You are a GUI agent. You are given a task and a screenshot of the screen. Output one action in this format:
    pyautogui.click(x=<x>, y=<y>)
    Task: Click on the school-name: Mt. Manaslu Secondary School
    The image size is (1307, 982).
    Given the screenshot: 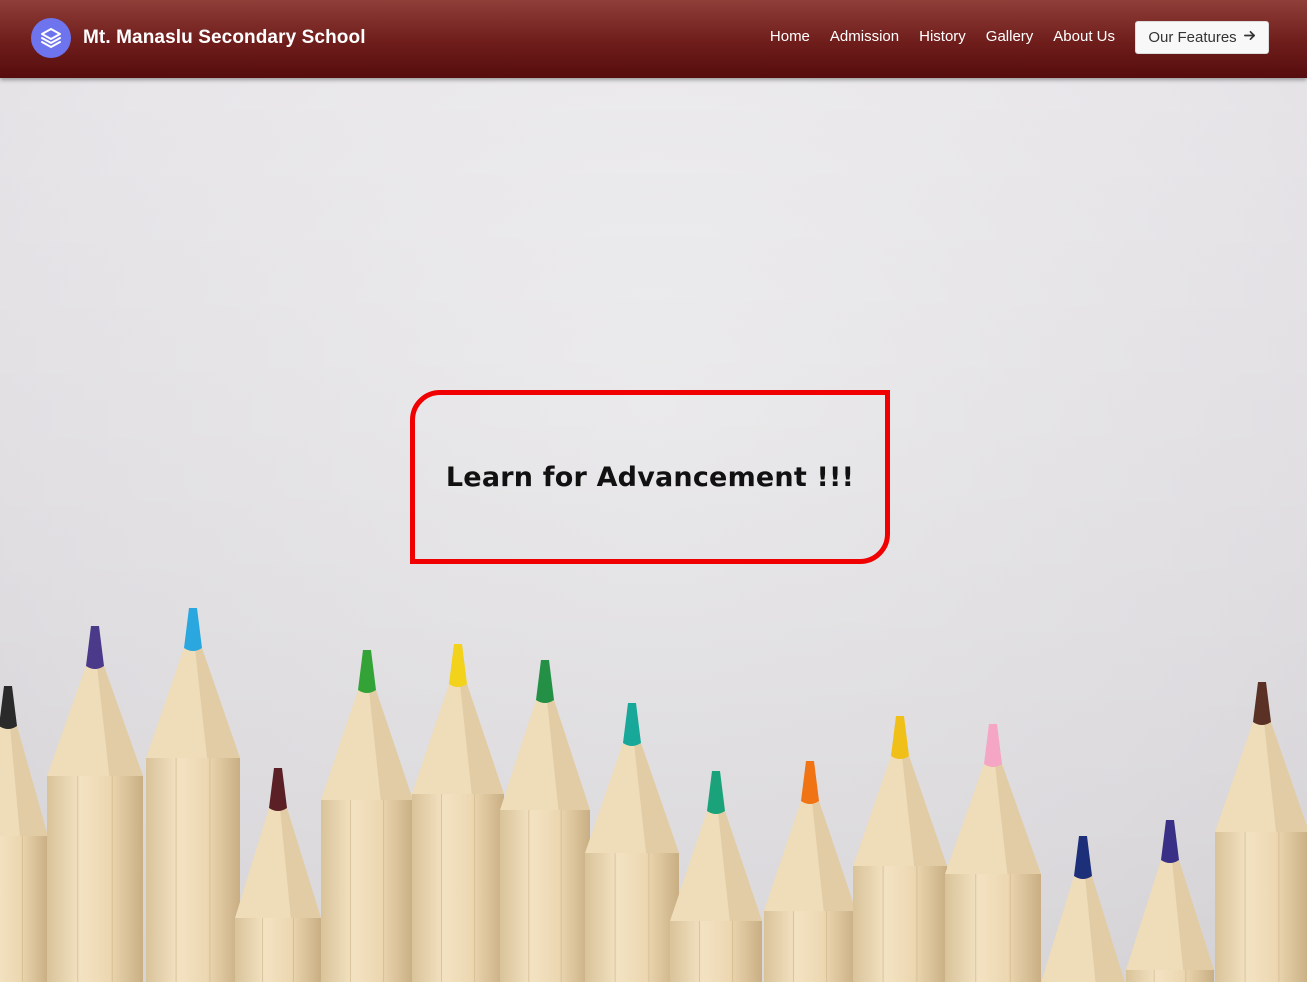 What is the action you would take?
    pyautogui.click(x=224, y=37)
    